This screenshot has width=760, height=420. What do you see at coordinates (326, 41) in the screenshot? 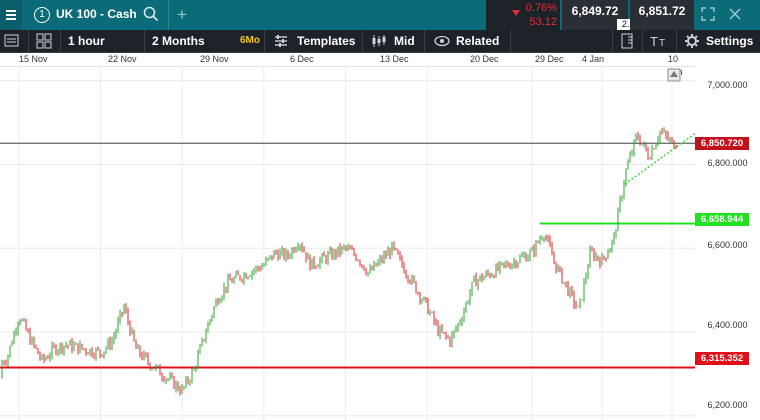
I see `templates-button: Templates` at bounding box center [326, 41].